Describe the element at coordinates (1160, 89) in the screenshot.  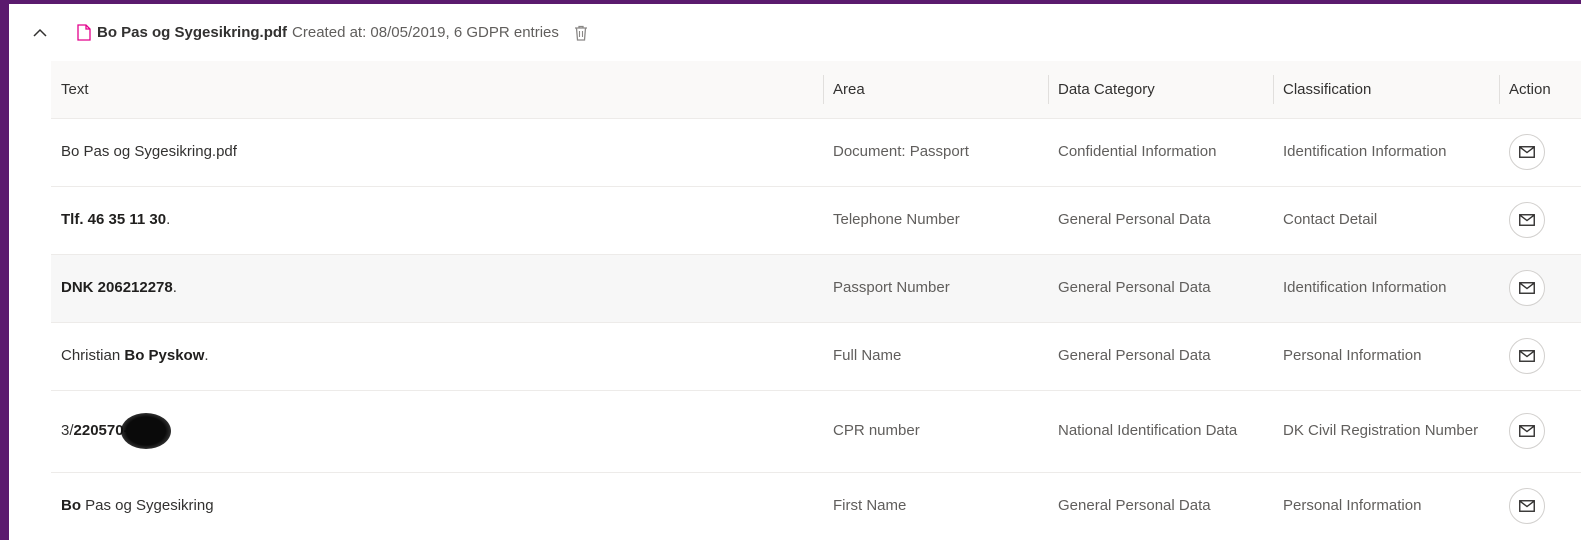
I see `column-header-data-category: Data Category` at that location.